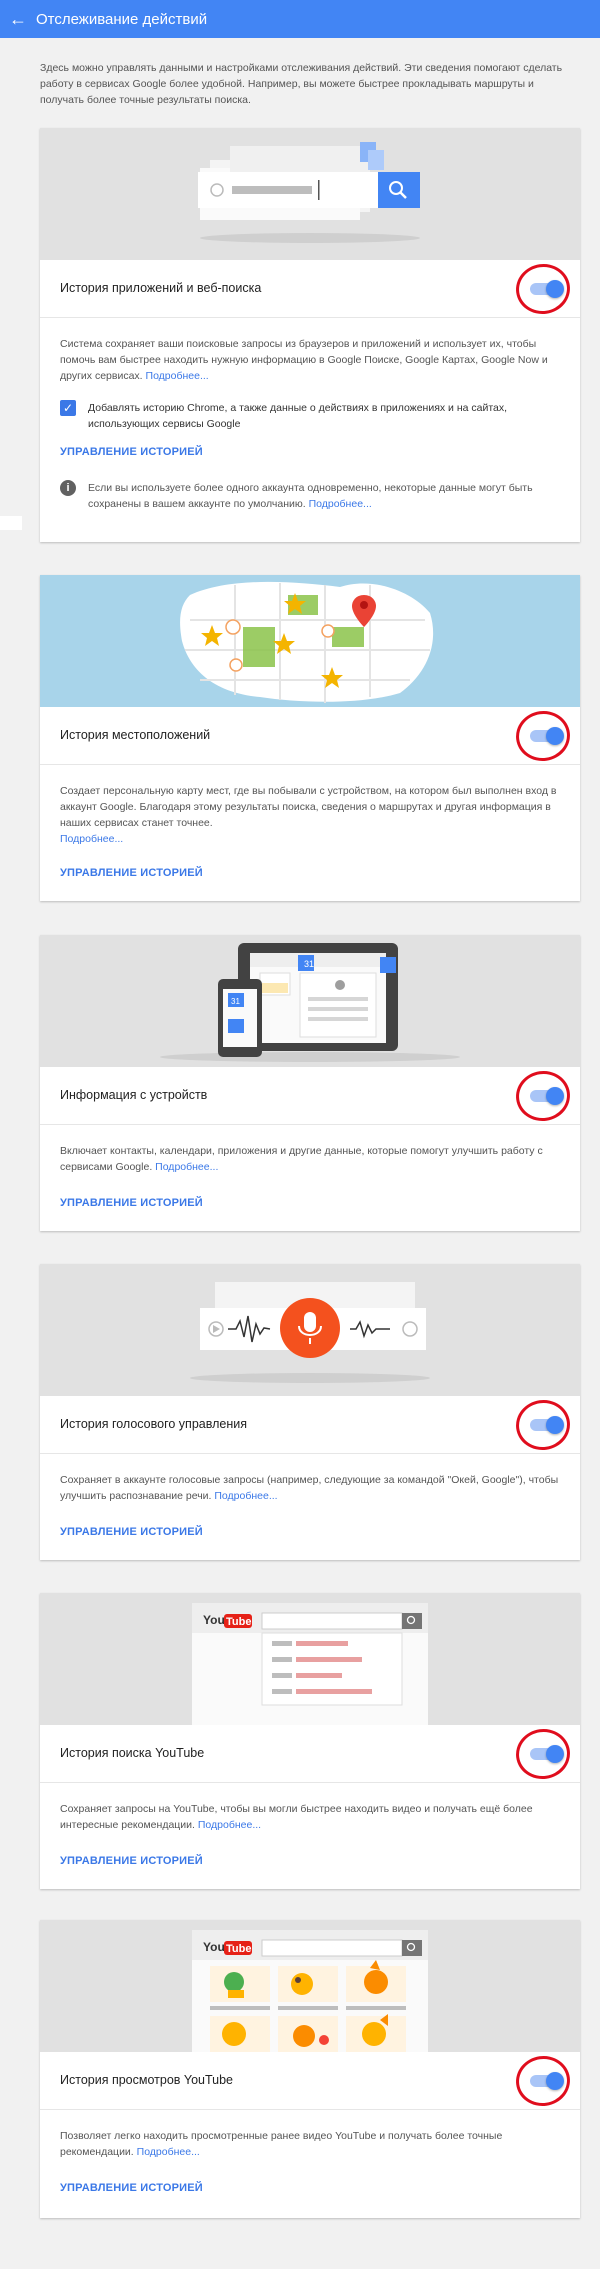  I want to click on app-bar: ← Отслеживание действий, so click(300, 19).